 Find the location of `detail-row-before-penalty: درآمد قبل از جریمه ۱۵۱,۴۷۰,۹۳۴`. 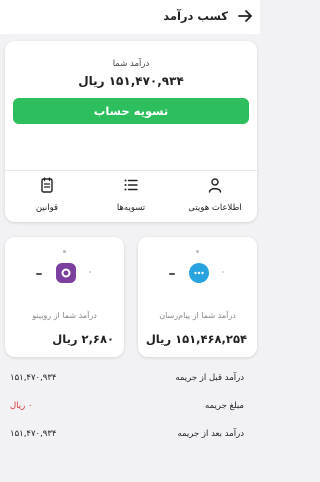

detail-row-before-penalty: درآمد قبل از جریمه ۱۵۱,۴۷۰,۹۳۴ is located at coordinates (130, 379).